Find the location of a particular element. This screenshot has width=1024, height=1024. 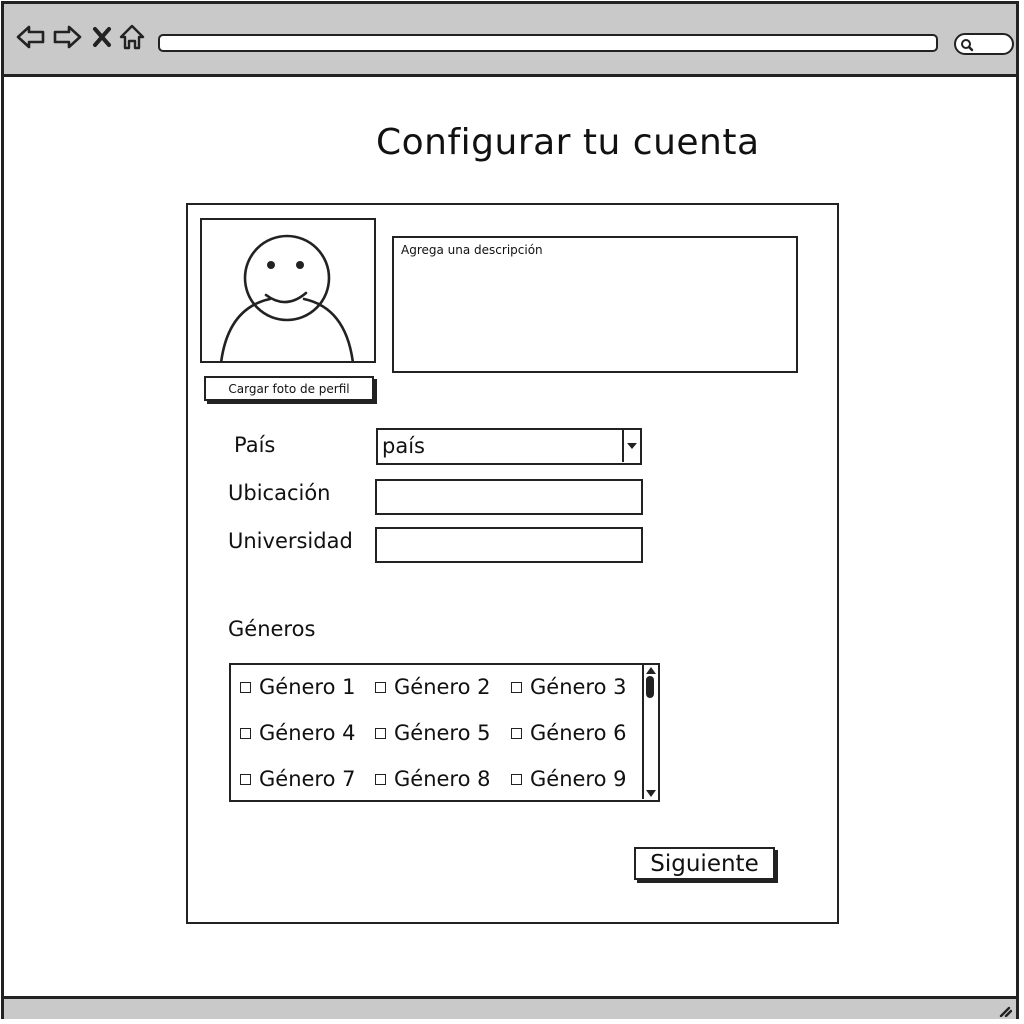

browser-toolbar is located at coordinates (510, 40).